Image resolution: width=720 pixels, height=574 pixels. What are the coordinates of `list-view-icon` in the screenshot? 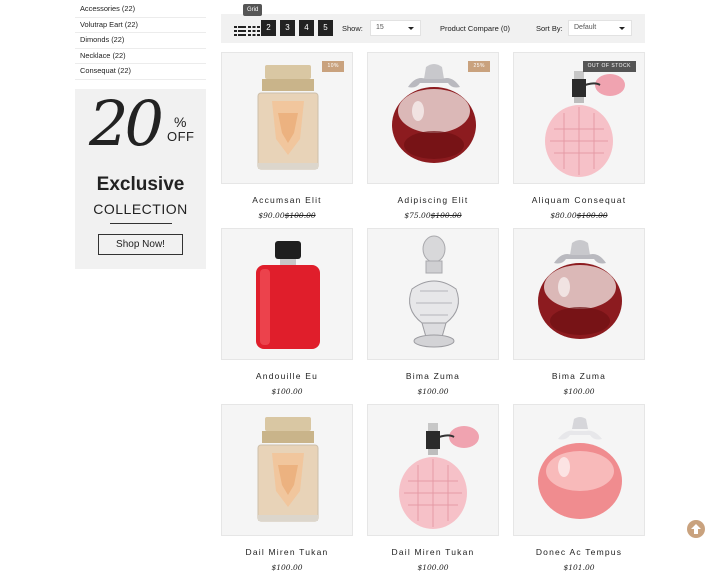 It's located at (240, 29).